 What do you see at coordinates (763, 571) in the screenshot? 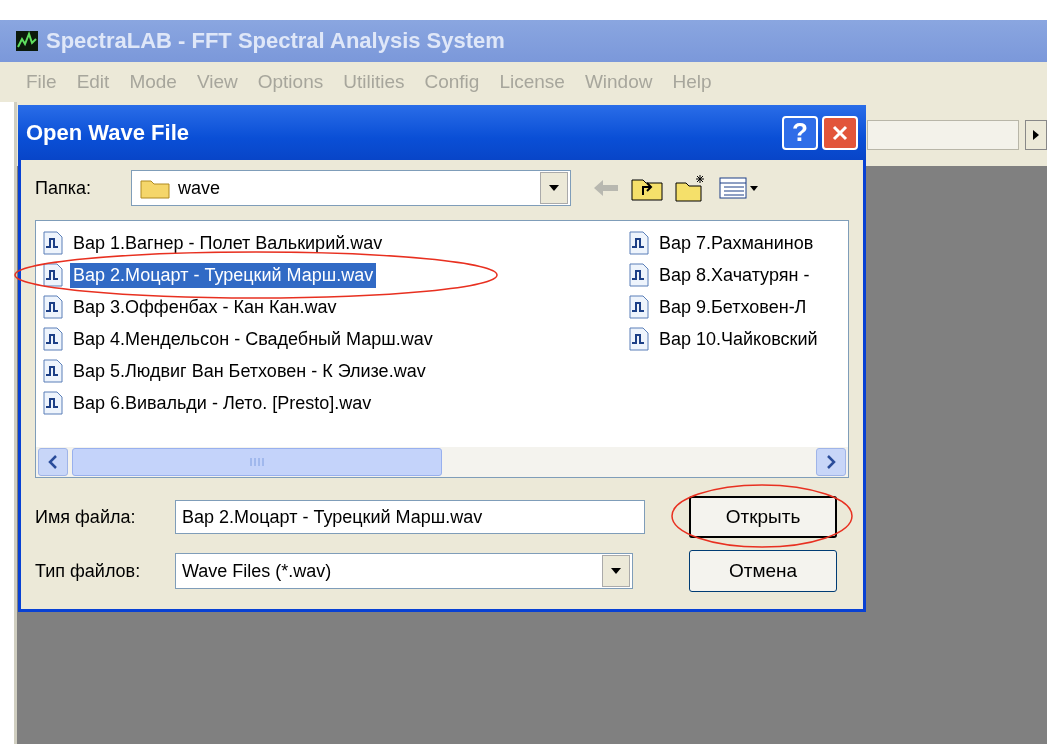
I see `cancel-button: Отмена` at bounding box center [763, 571].